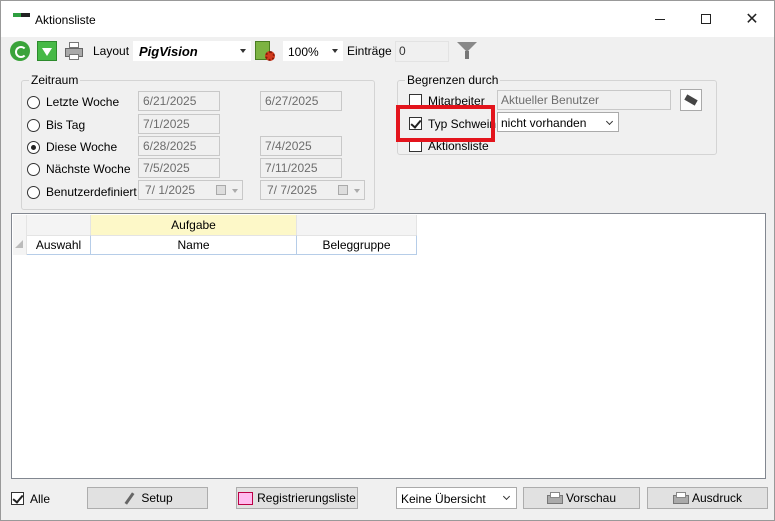  I want to click on grid-corner, so click(20, 235).